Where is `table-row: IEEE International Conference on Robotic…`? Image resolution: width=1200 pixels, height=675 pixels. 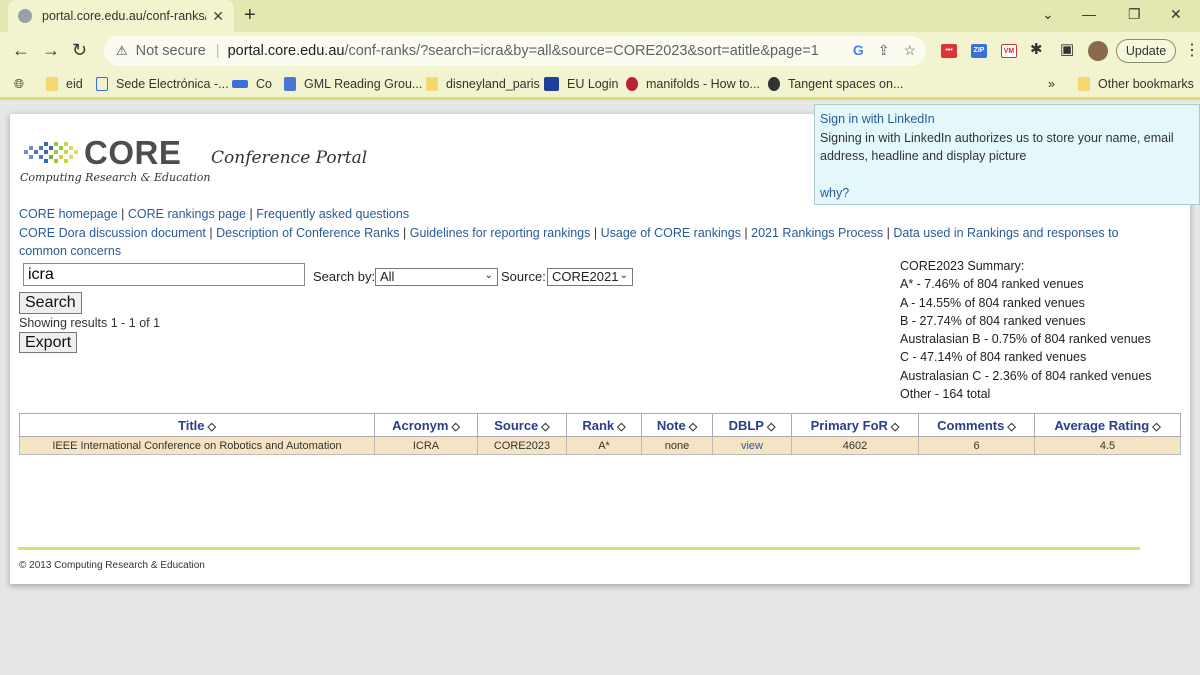 table-row: IEEE International Conference on Robotic… is located at coordinates (600, 445).